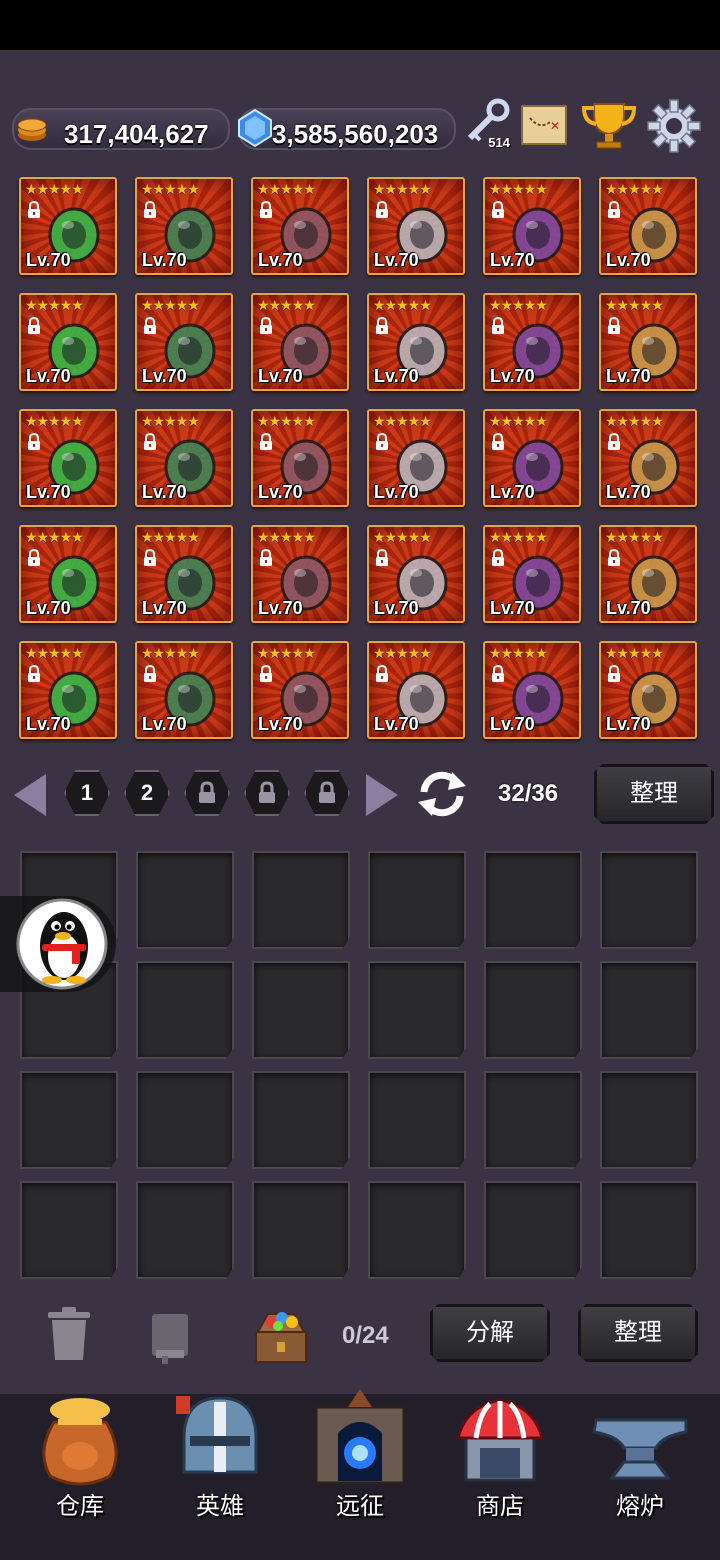  Describe the element at coordinates (87, 793) in the screenshot. I see `page-1-button: 1` at that location.